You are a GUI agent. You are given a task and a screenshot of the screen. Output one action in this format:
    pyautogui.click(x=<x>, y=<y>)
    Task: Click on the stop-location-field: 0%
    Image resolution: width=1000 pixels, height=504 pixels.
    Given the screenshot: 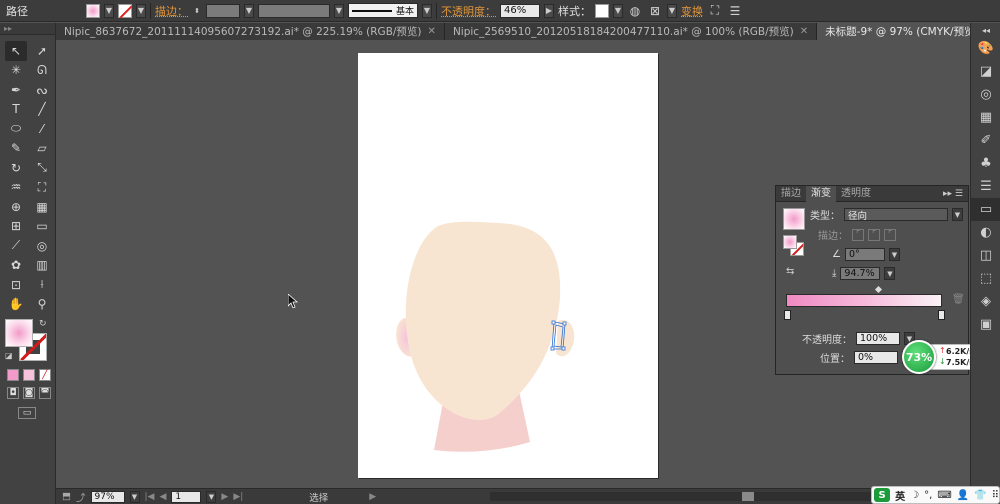 What is the action you would take?
    pyautogui.click(x=876, y=357)
    